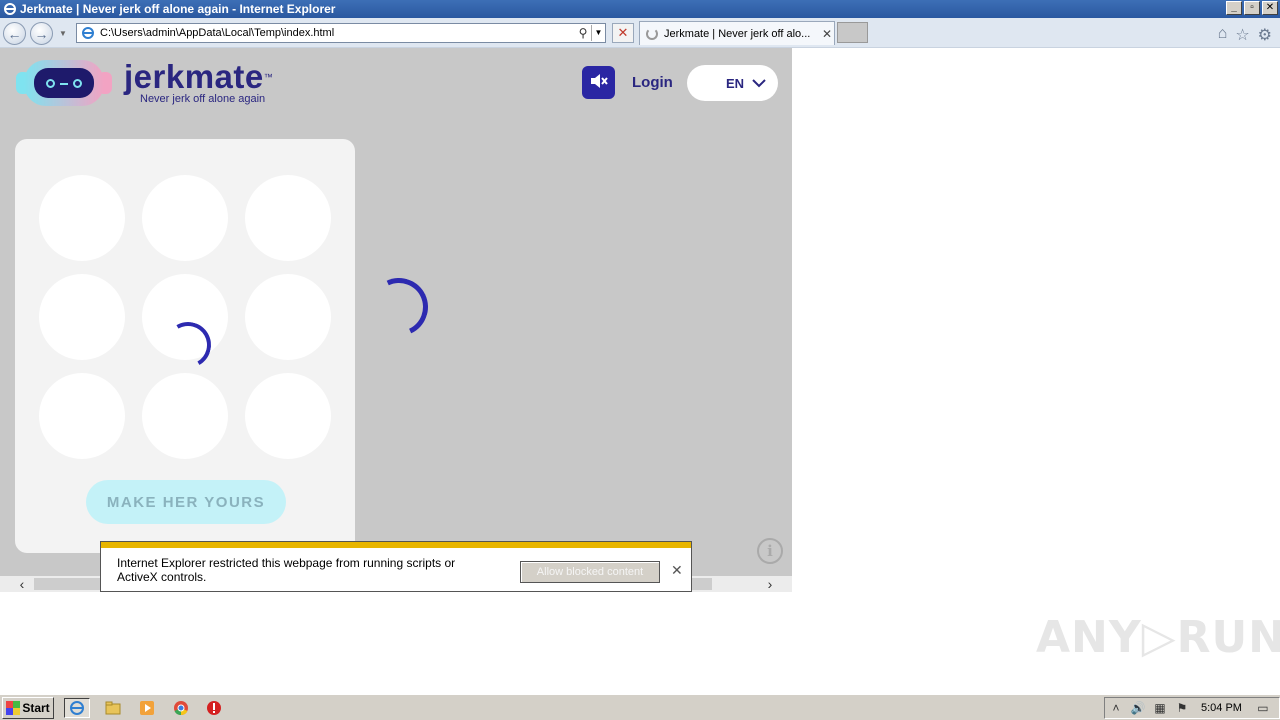 The width and height of the screenshot is (1280, 720). What do you see at coordinates (214, 708) in the screenshot?
I see `stop-sign-icon` at bounding box center [214, 708].